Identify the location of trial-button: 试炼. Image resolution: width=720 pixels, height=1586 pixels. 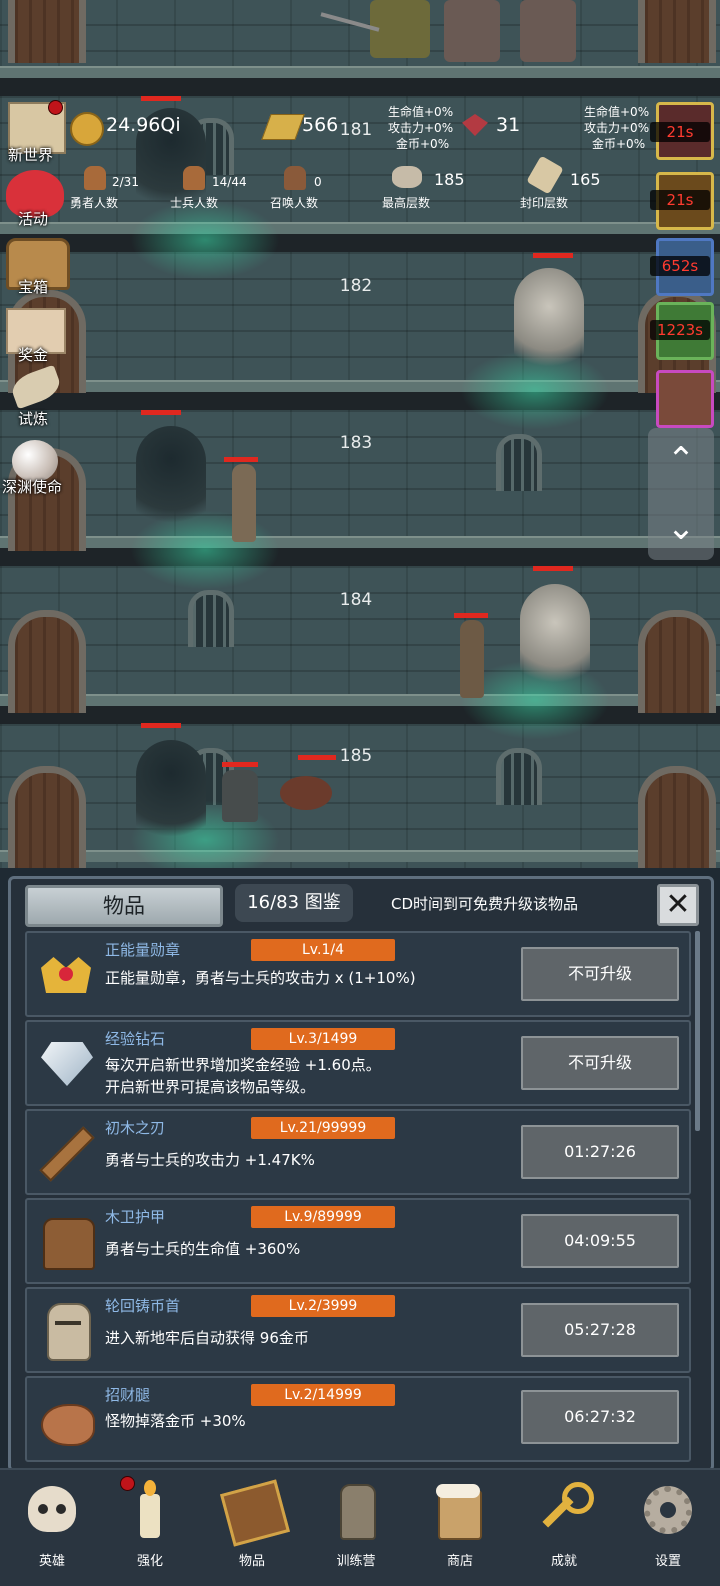
(35, 396).